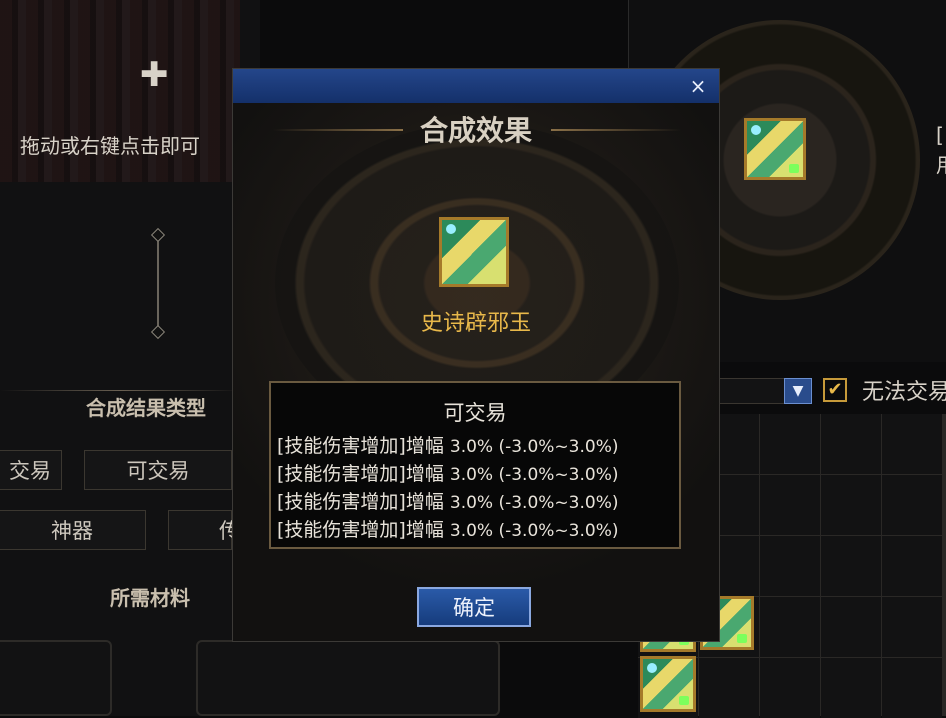 The height and width of the screenshot is (718, 946). What do you see at coordinates (940, 135) in the screenshot?
I see `side-text-line-1: [` at bounding box center [940, 135].